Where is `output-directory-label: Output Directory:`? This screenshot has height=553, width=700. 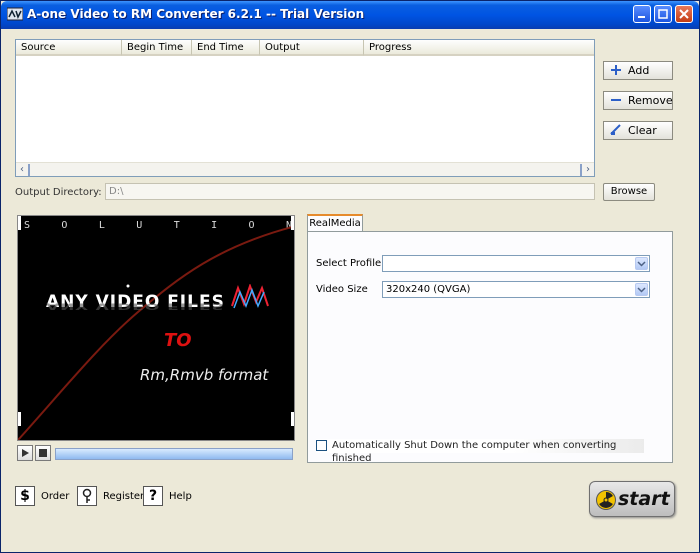 output-directory-label: Output Directory: is located at coordinates (58, 192).